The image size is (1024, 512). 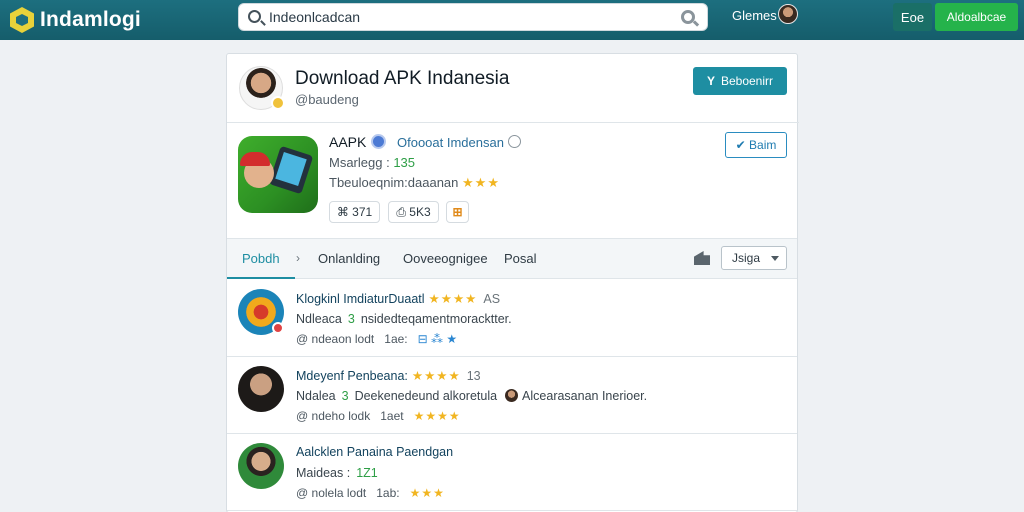 I want to click on primary-action-button: Aldoalbcae, so click(x=976, y=17).